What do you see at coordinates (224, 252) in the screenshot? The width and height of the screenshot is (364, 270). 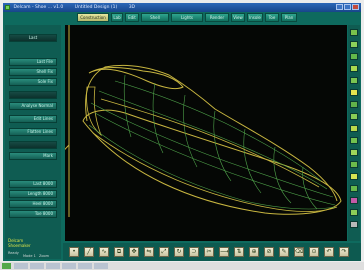 I see `extend-icon: ⟶` at bounding box center [224, 252].